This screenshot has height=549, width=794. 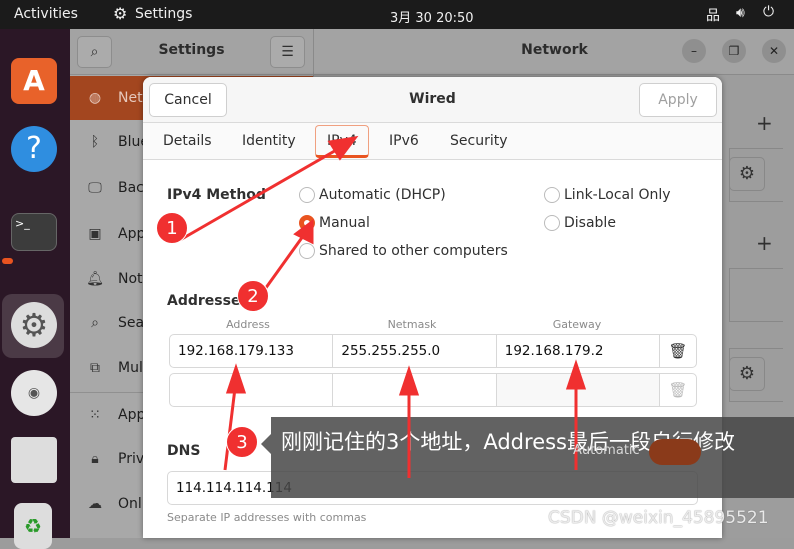 What do you see at coordinates (242, 442) in the screenshot?
I see `step-3-badge: 3` at bounding box center [242, 442].